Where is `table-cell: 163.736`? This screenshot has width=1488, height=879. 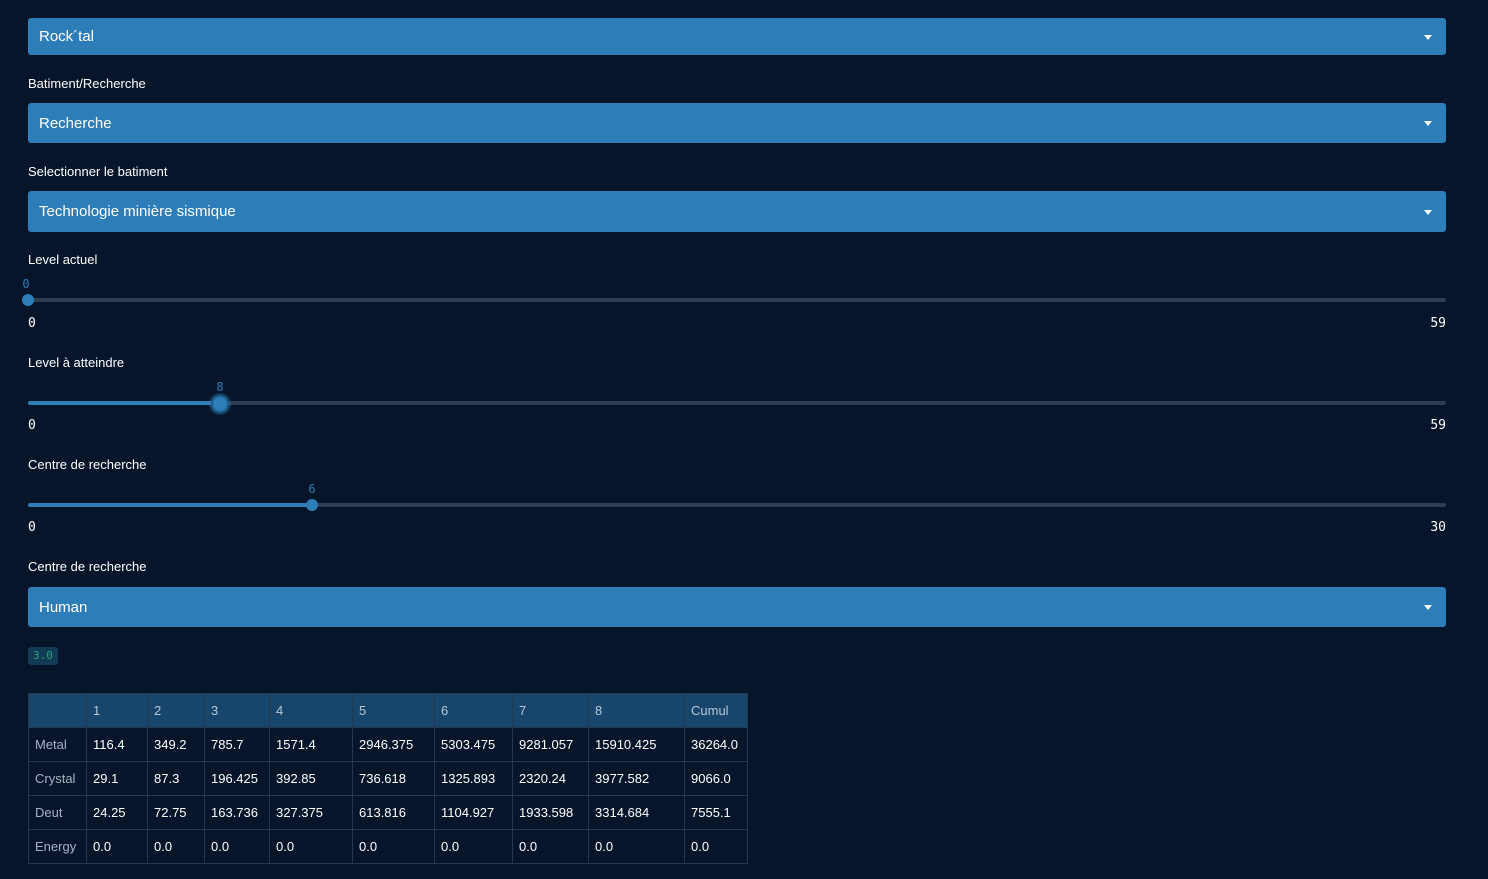
table-cell: 163.736 is located at coordinates (237, 812).